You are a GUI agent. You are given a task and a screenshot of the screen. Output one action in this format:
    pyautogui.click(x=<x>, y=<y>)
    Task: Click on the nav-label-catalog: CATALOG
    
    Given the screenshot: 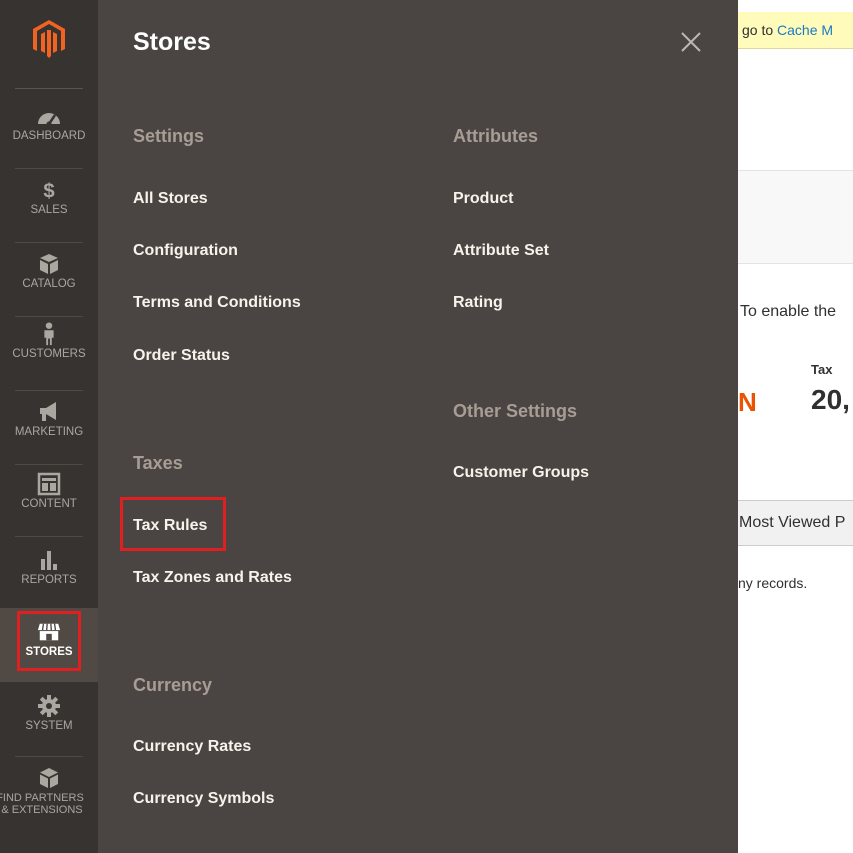 What is the action you would take?
    pyautogui.click(x=49, y=284)
    